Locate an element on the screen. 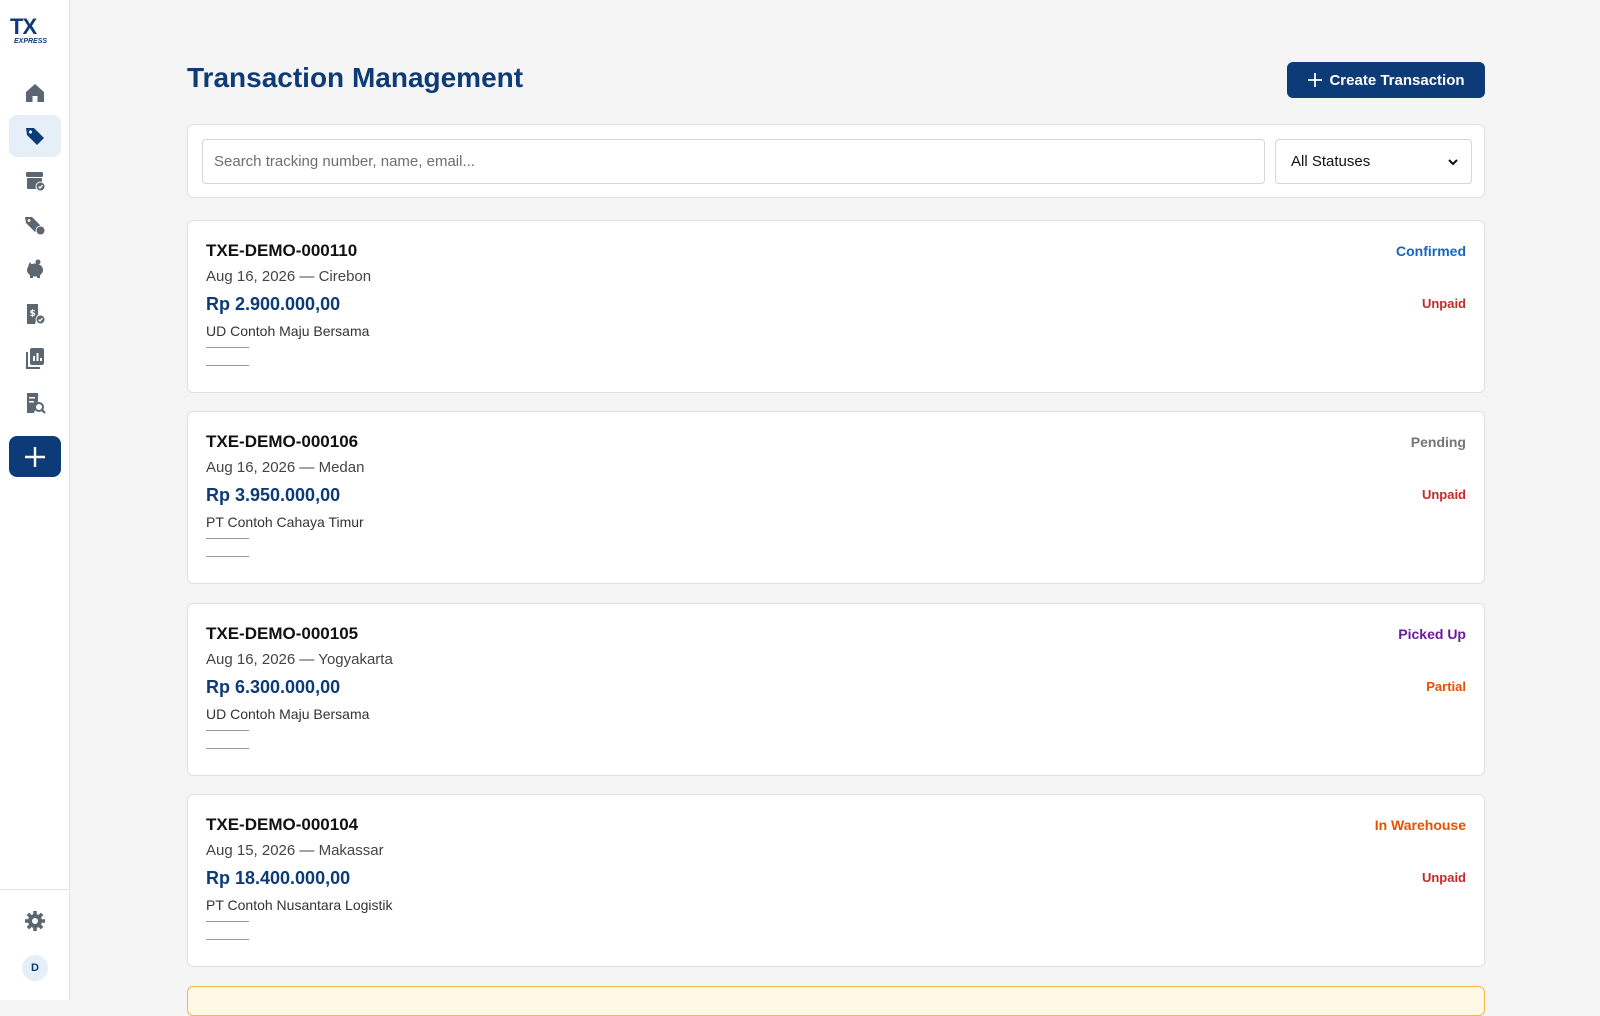 This screenshot has height=1016, width=1600. home-icon is located at coordinates (35, 93).